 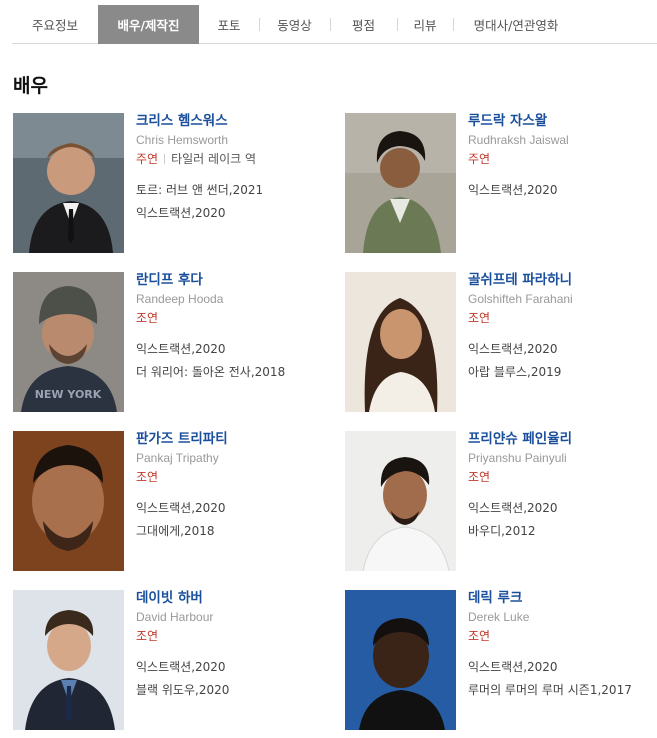 I want to click on tab-rating: 평점, so click(x=363, y=24).